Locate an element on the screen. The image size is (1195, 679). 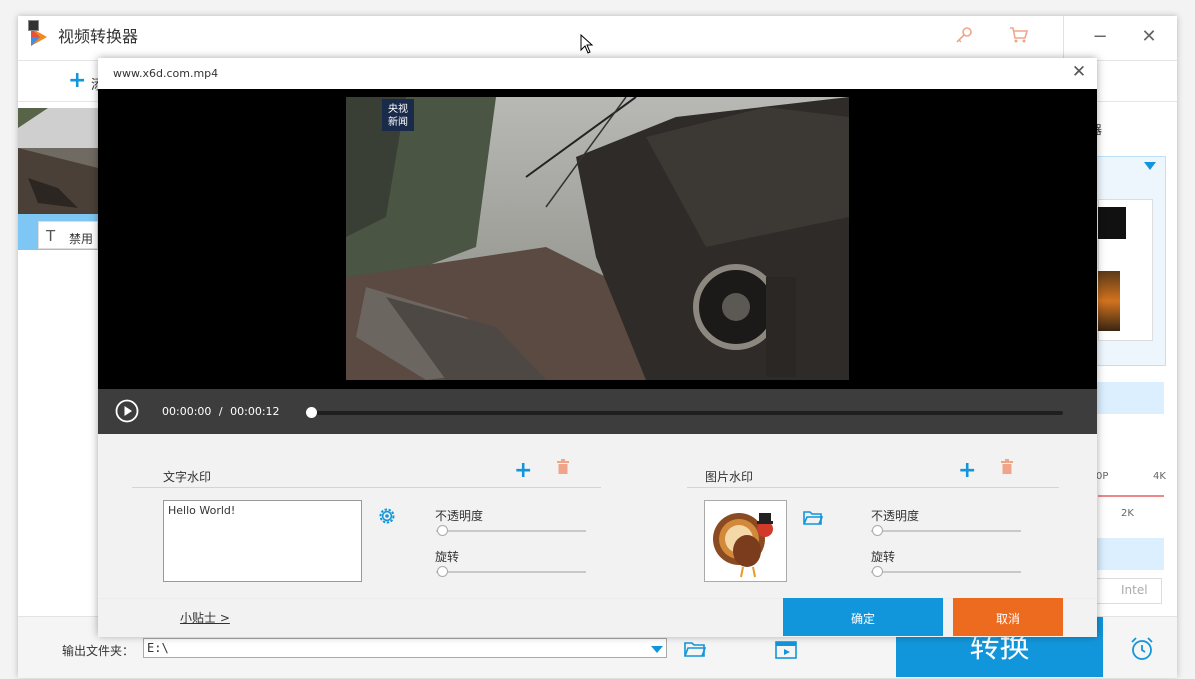
text-icon: T is located at coordinates (51, 236).